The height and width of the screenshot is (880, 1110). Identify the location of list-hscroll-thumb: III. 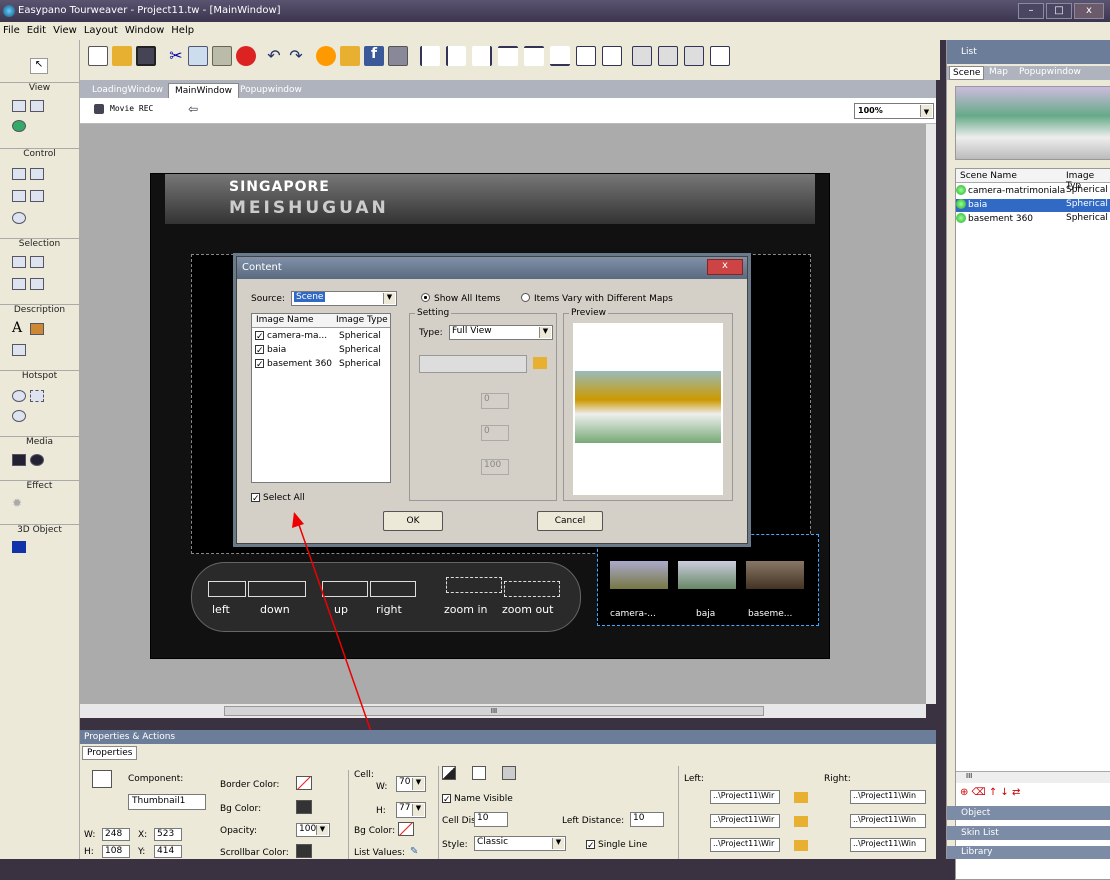
(969, 776).